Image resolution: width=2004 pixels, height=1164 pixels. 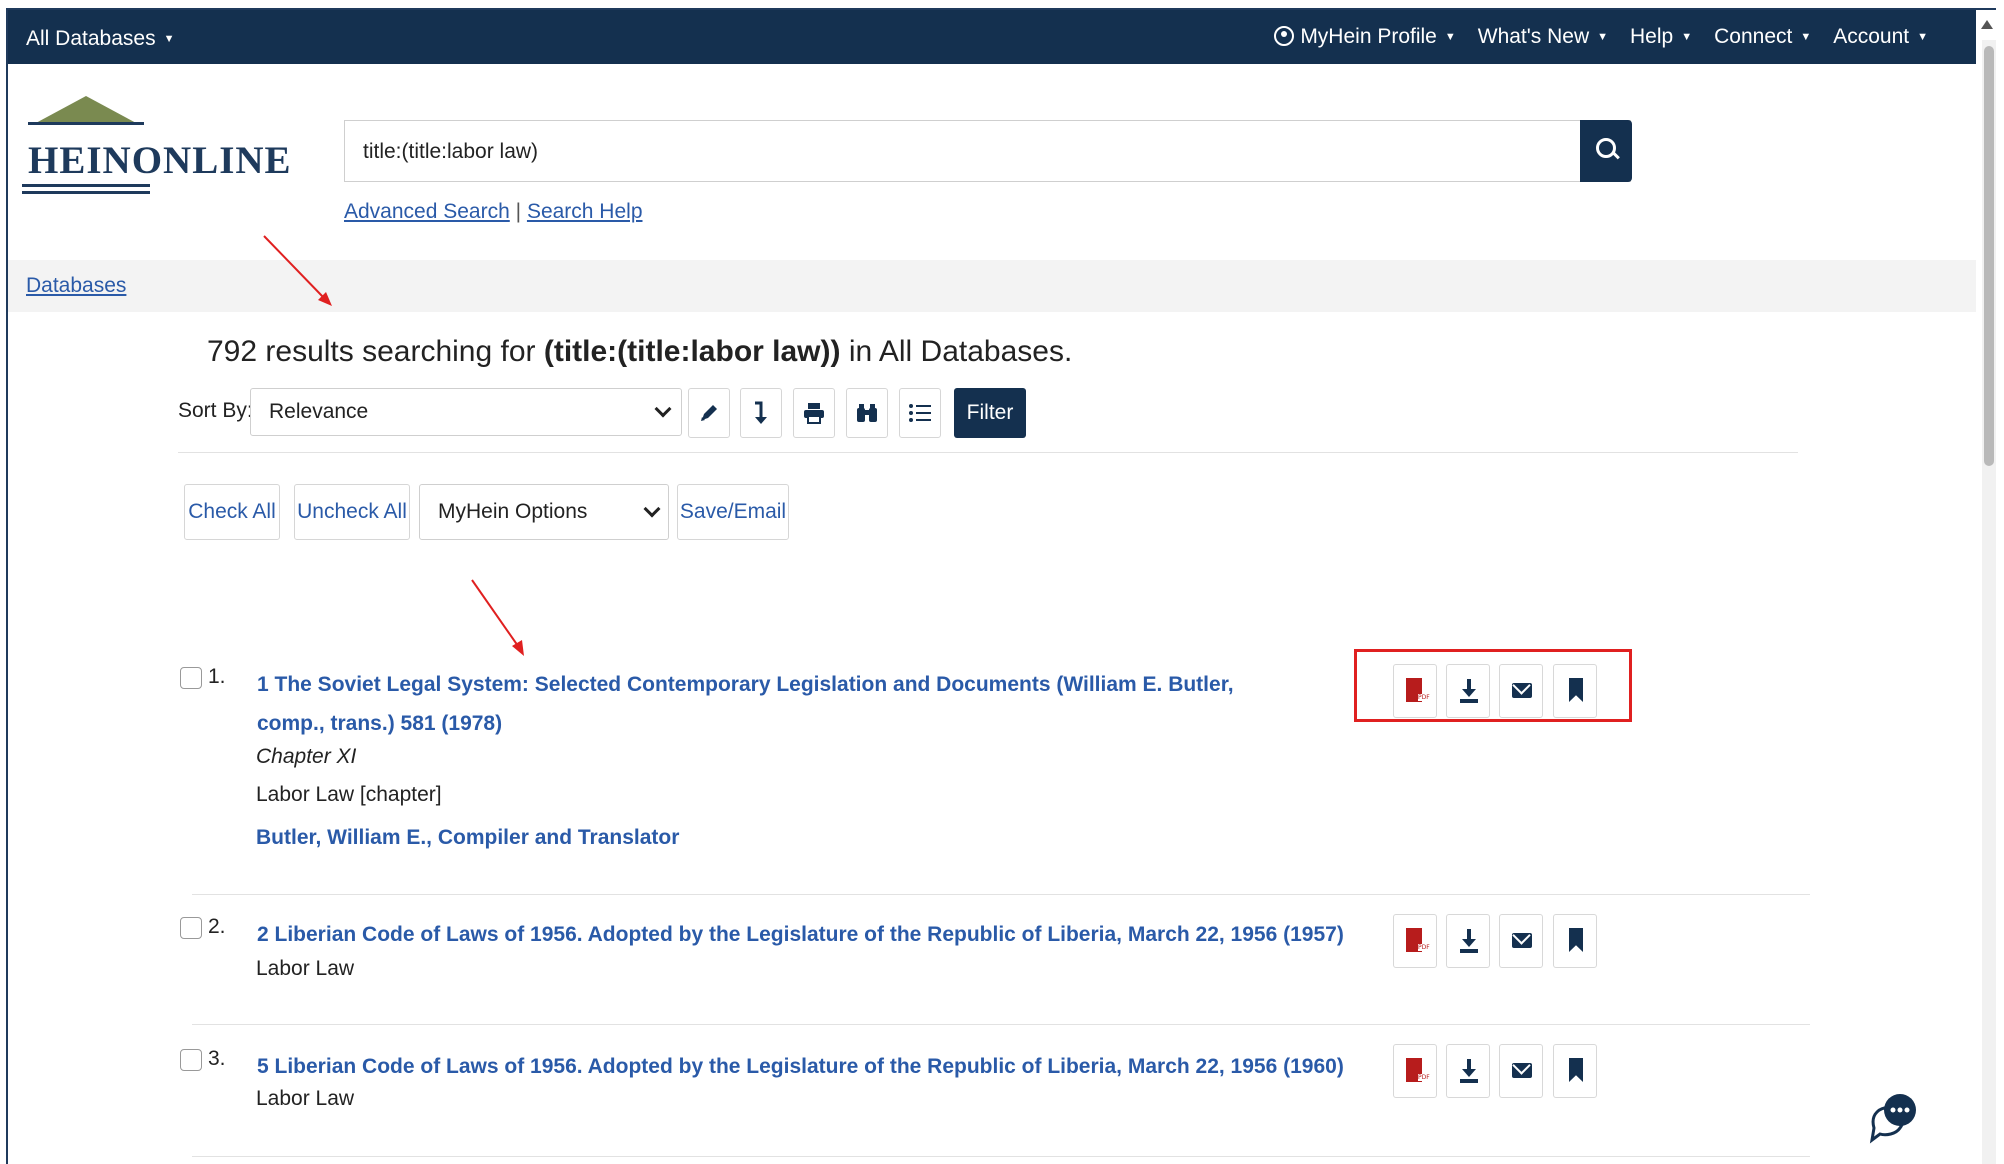 I want to click on binoculars-icon, so click(x=867, y=413).